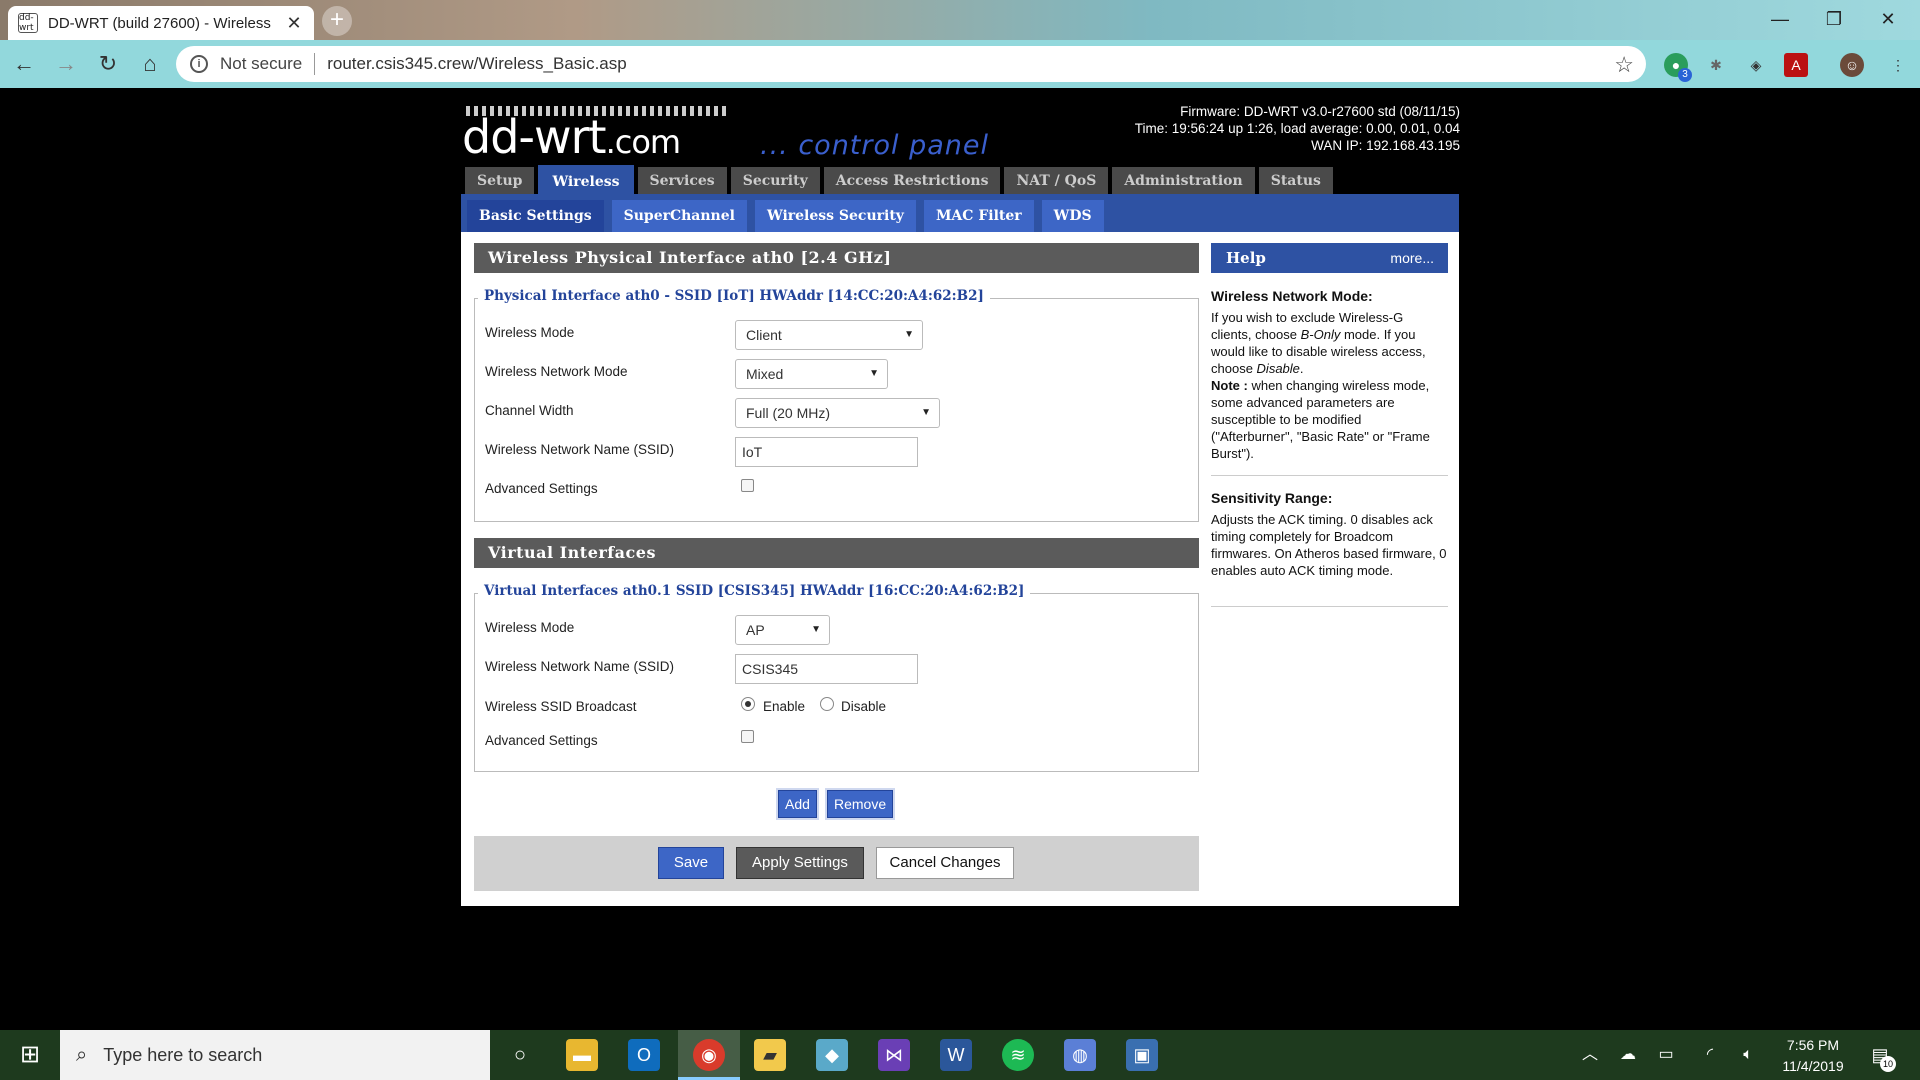 Image resolution: width=1920 pixels, height=1080 pixels. Describe the element at coordinates (1852, 65) in the screenshot. I see `profile-avatar-icon: ☺` at that location.